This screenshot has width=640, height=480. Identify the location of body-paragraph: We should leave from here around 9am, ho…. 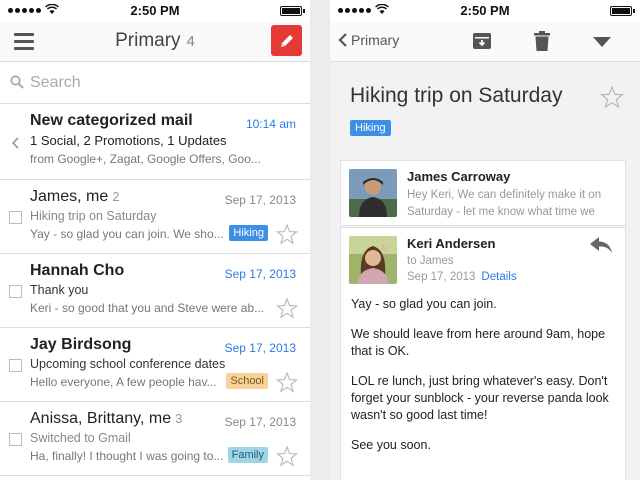
(478, 342).